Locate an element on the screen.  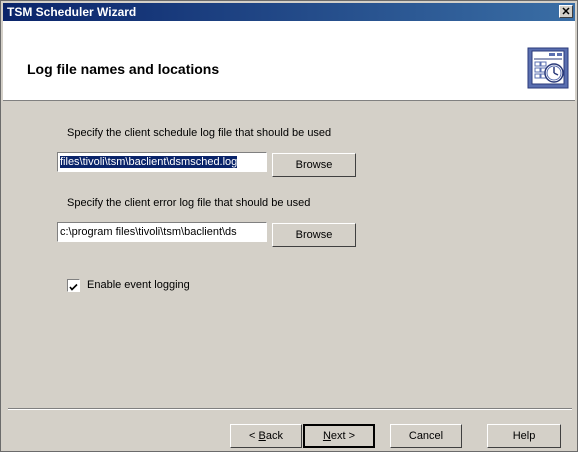
back-accel: B is located at coordinates (262, 436).